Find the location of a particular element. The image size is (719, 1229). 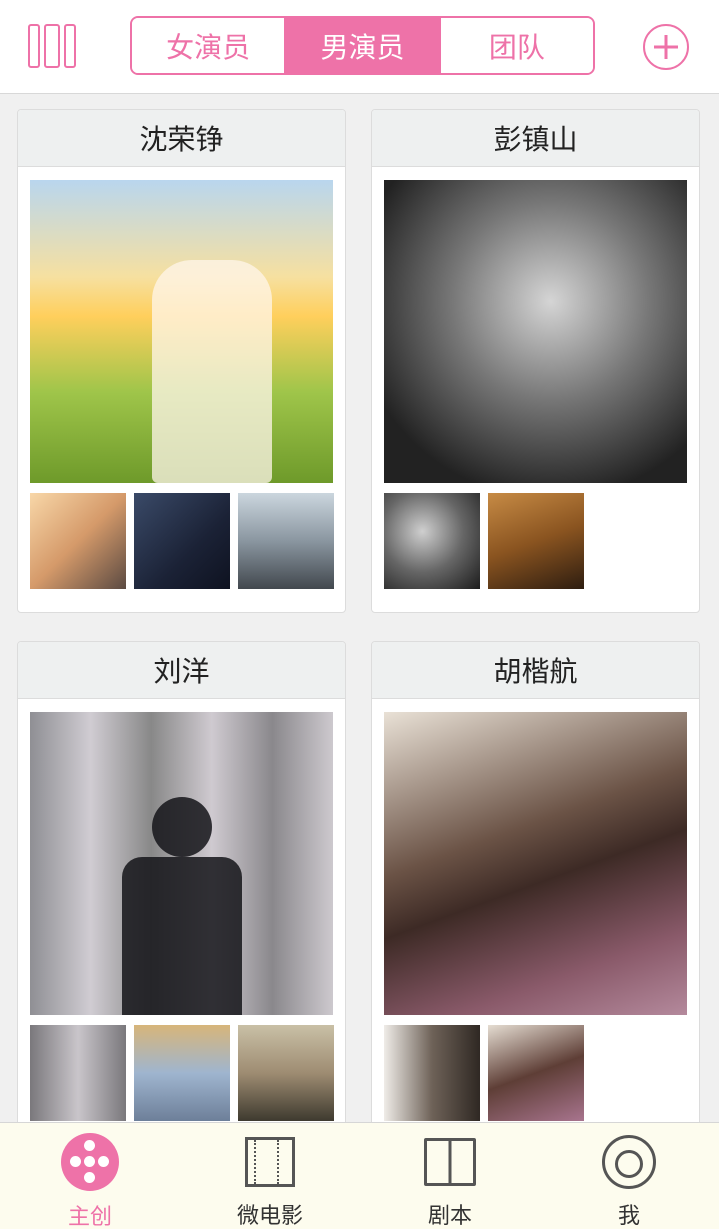

bottom-tab-bar: 主创 微电影 剧本 我 is located at coordinates (359, 1175).